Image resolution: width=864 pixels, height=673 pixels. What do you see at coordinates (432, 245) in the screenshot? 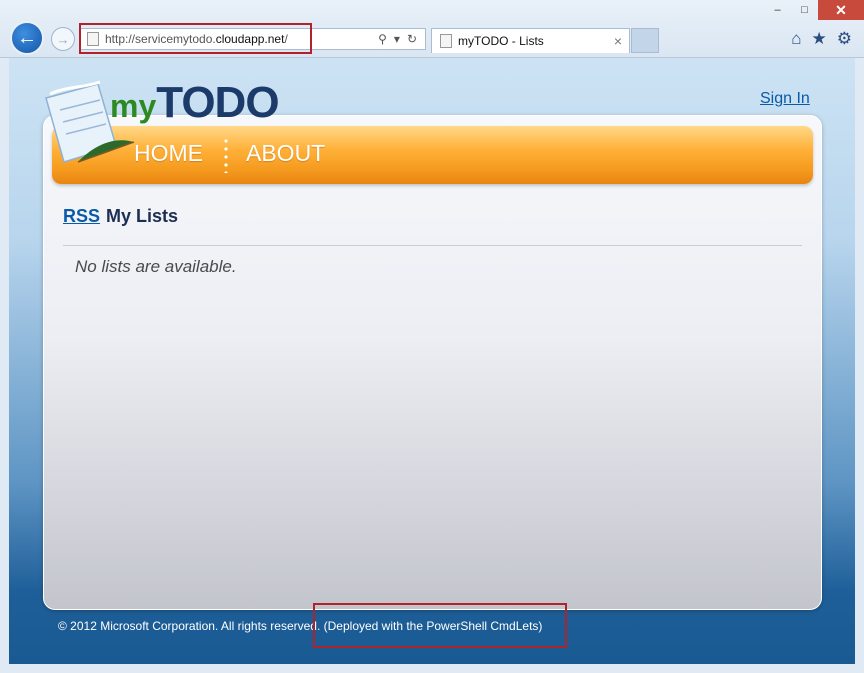
I see `title-divider` at bounding box center [432, 245].